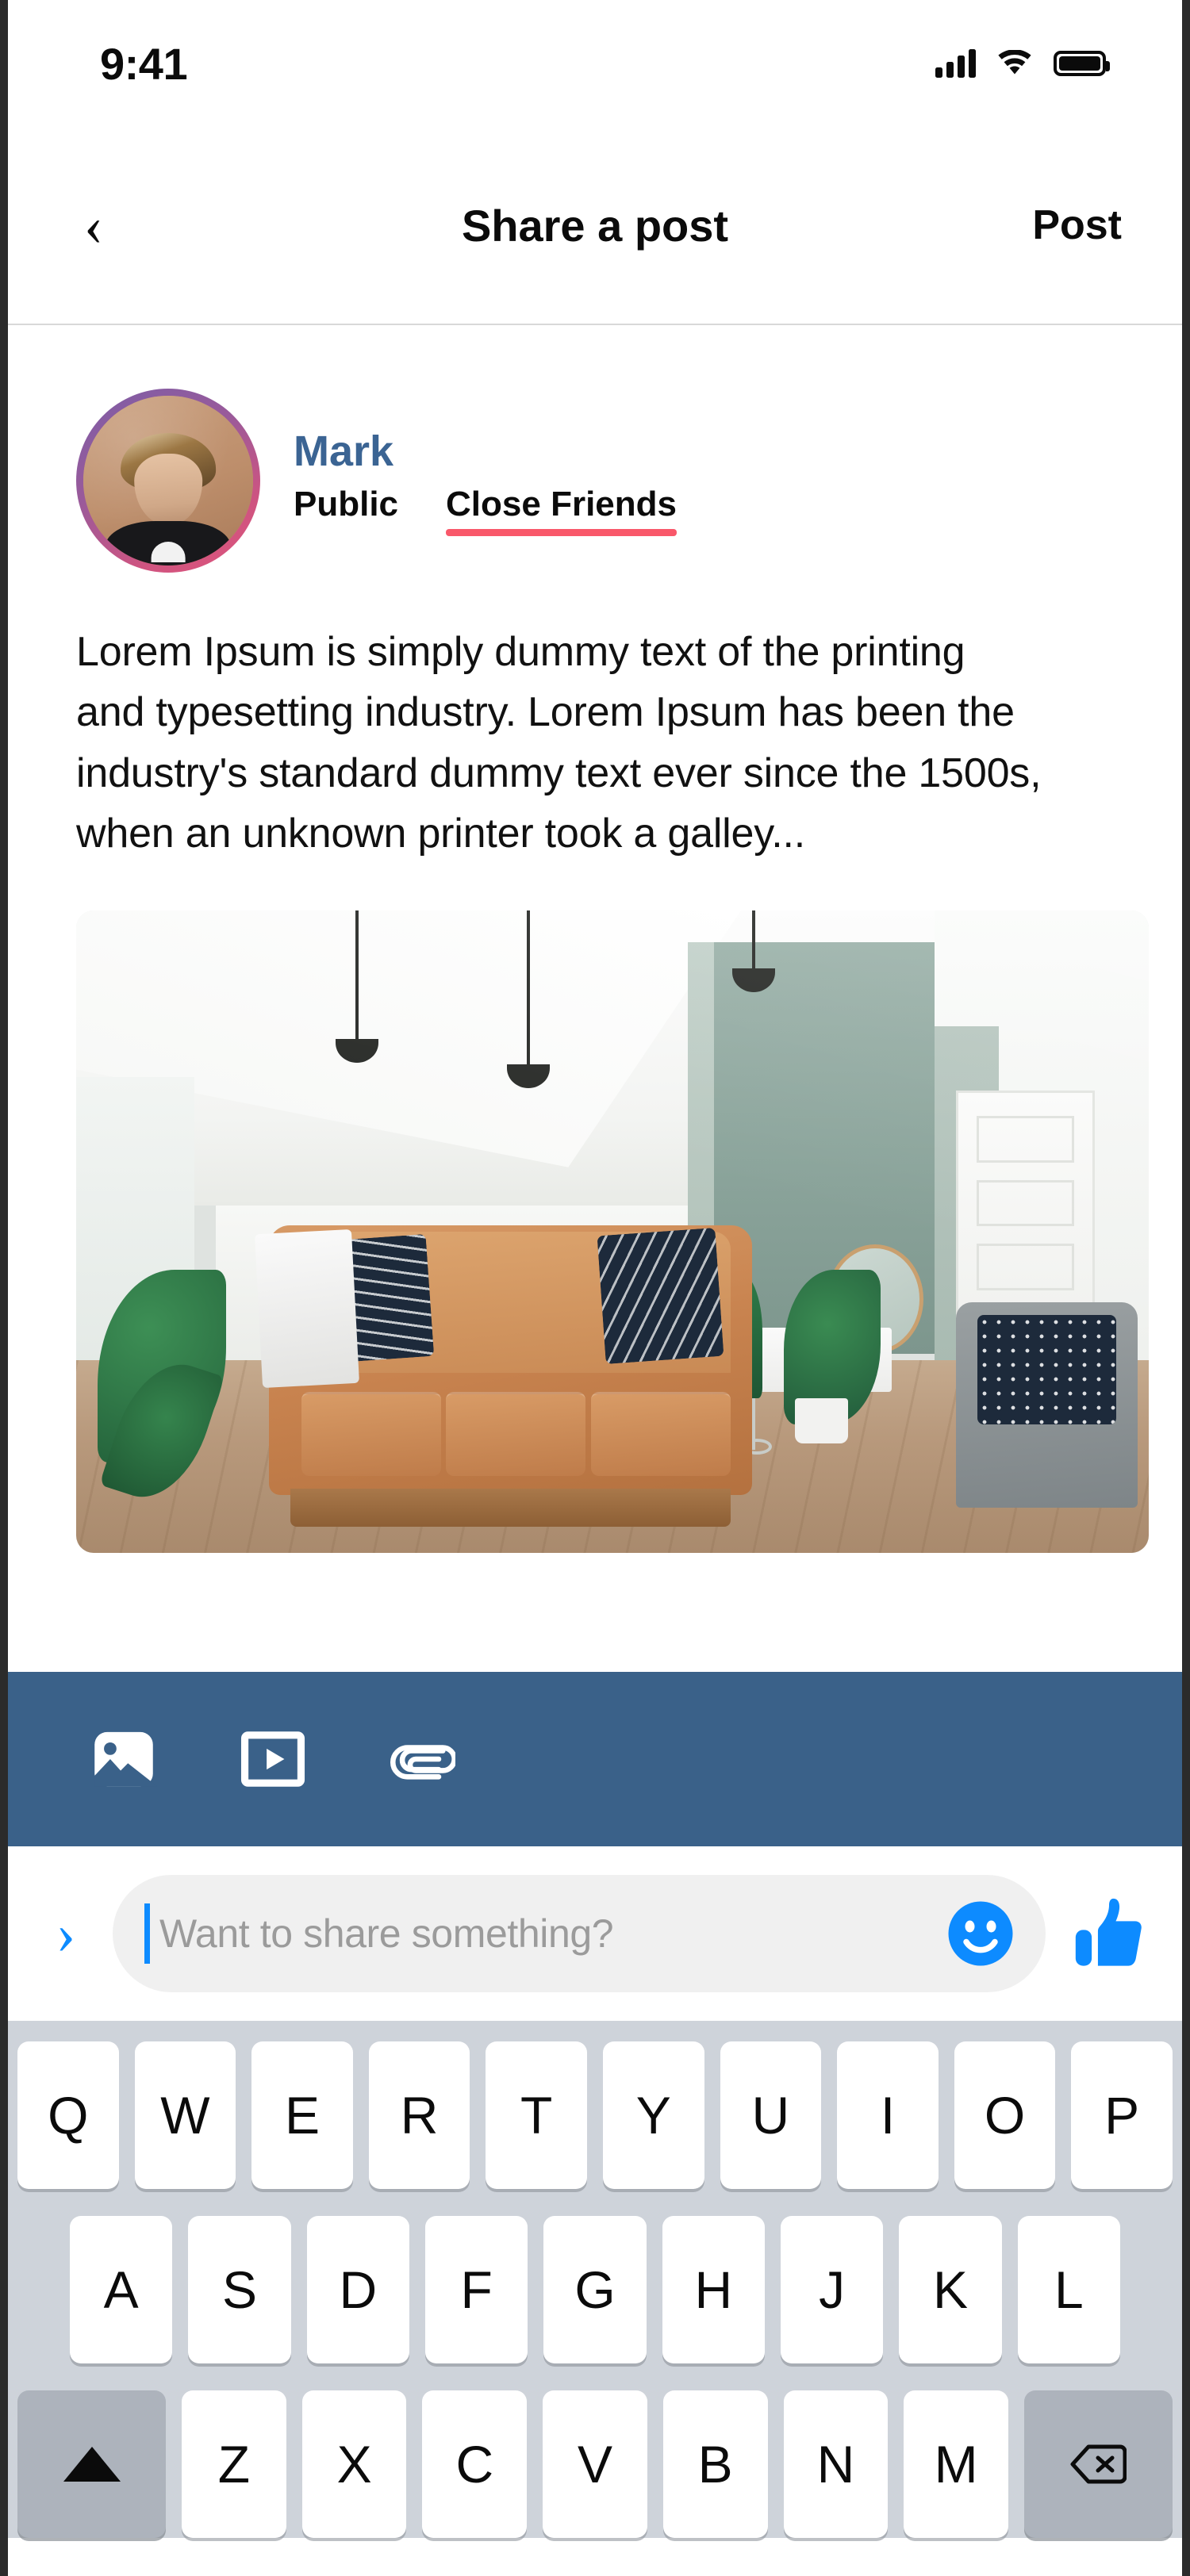  I want to click on avatar, so click(168, 481).